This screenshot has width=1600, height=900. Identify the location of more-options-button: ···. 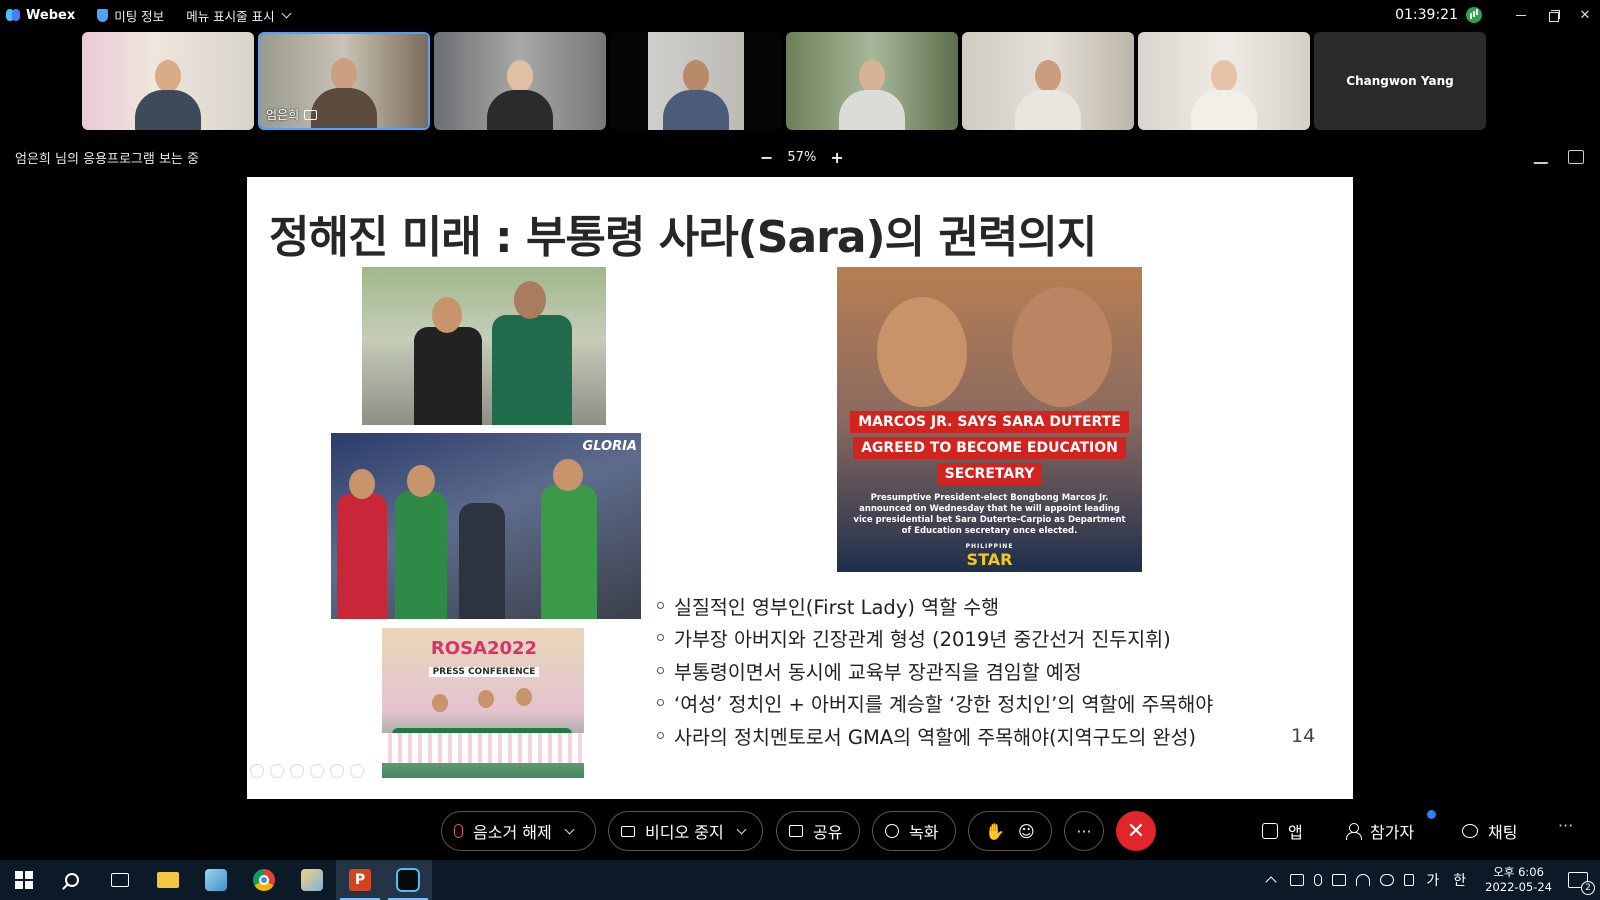
(1084, 831).